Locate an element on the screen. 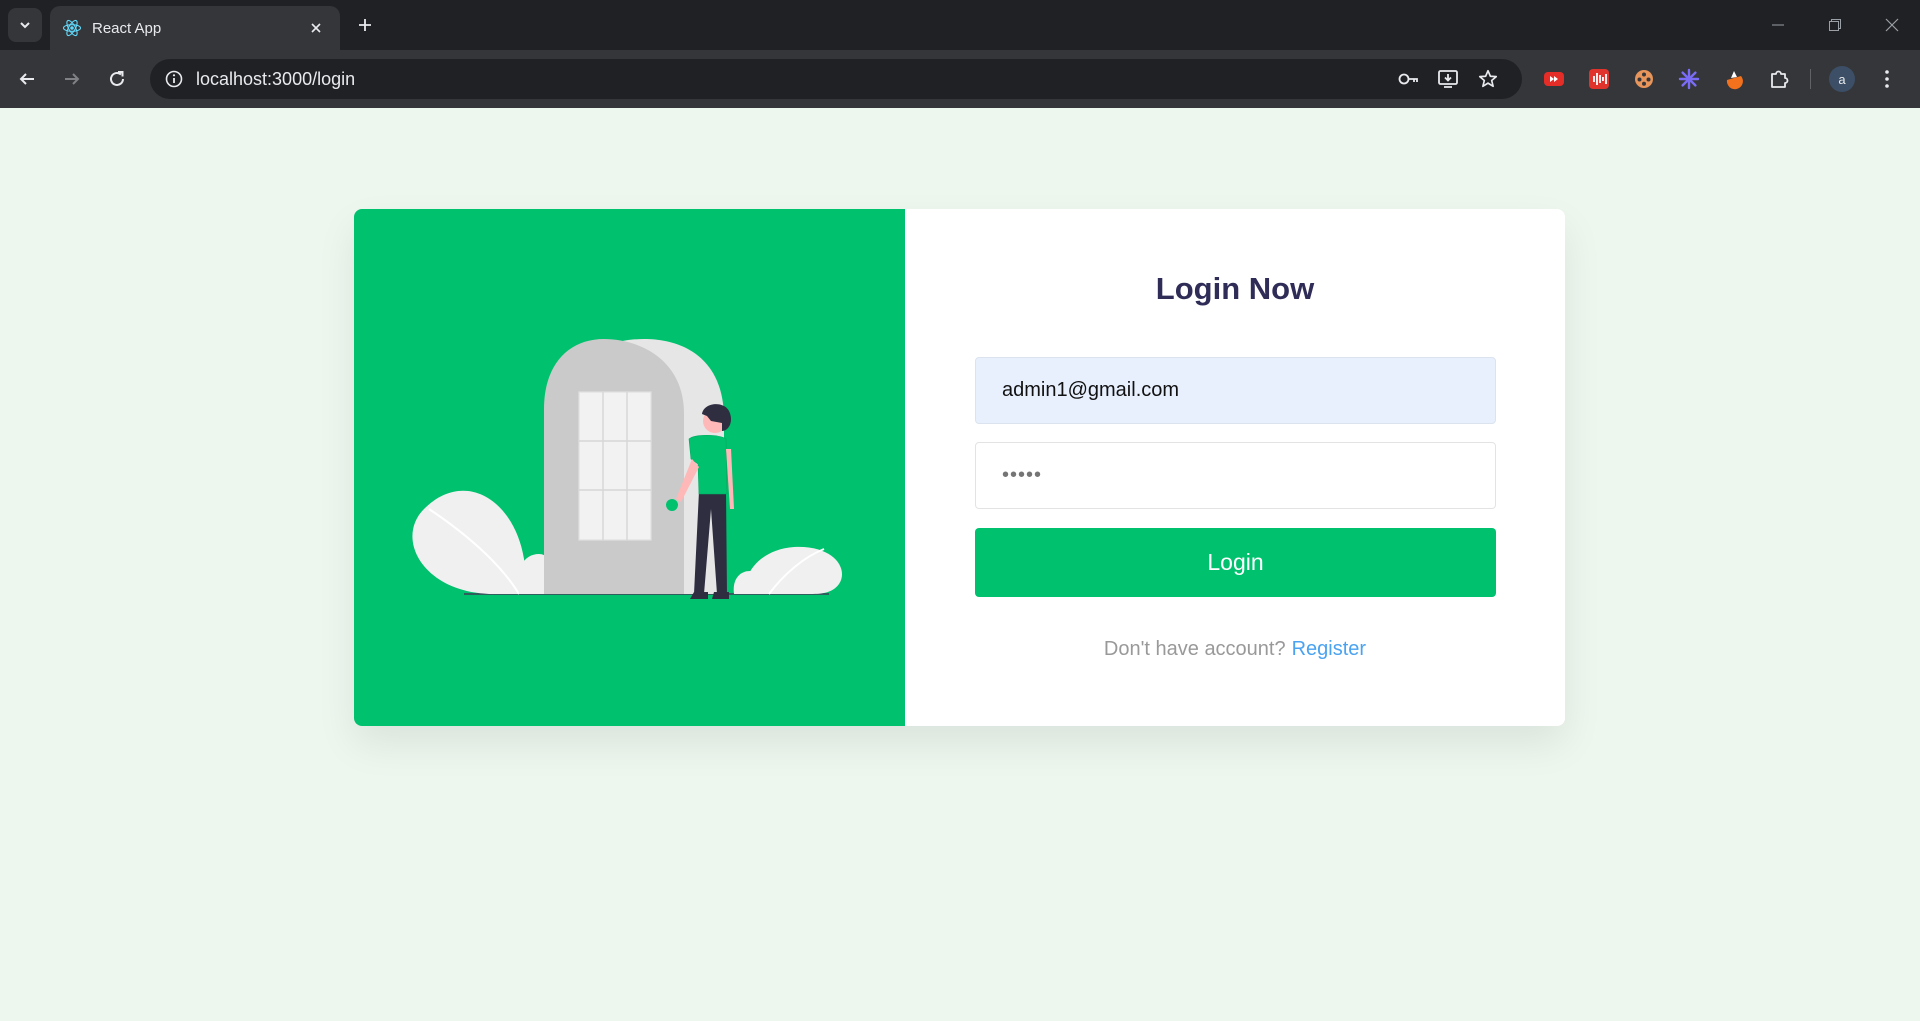  back-button is located at coordinates (27, 79).